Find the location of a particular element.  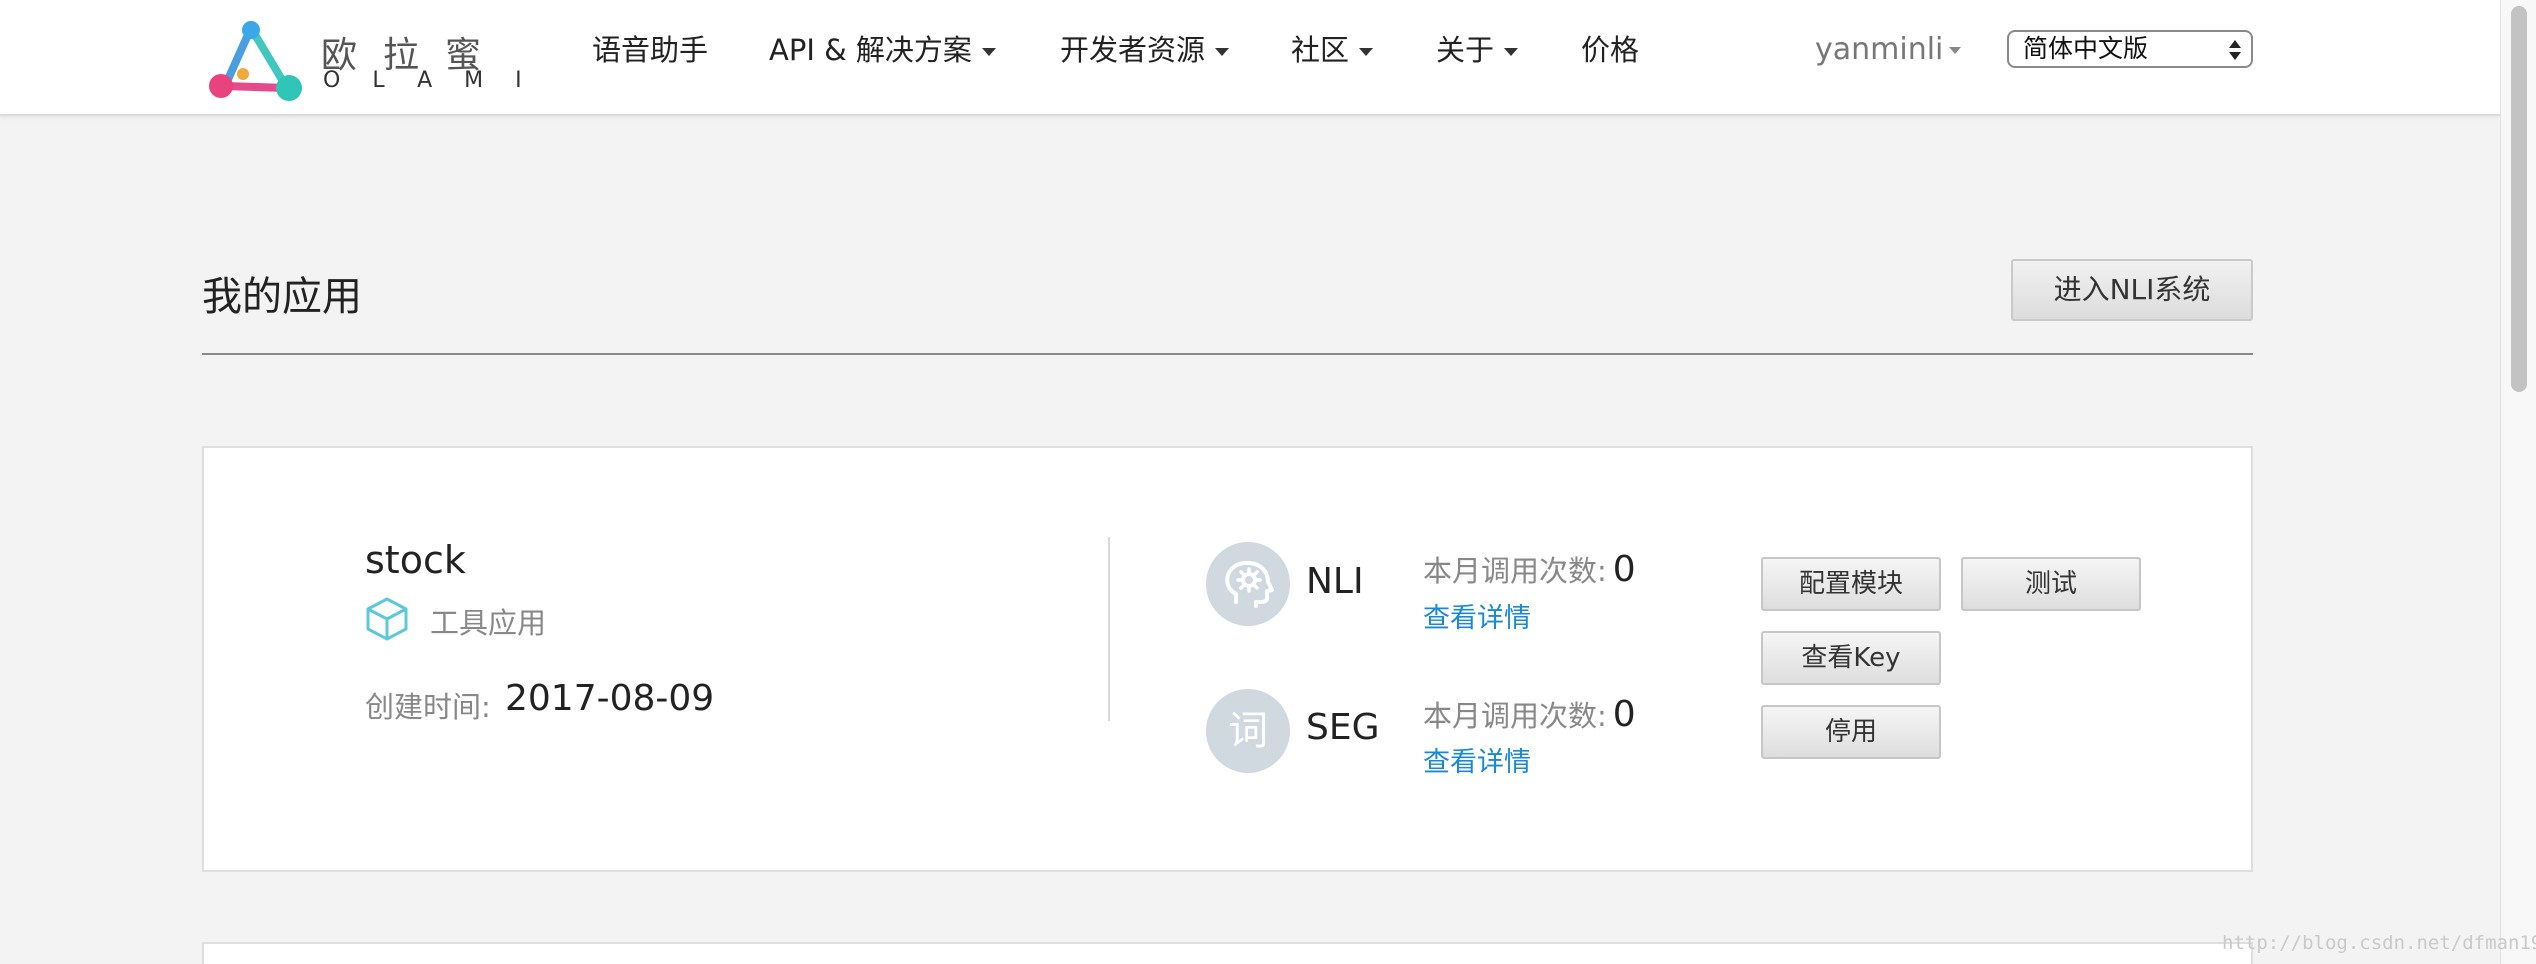

vertical-scrollbar is located at coordinates (2518, 482).